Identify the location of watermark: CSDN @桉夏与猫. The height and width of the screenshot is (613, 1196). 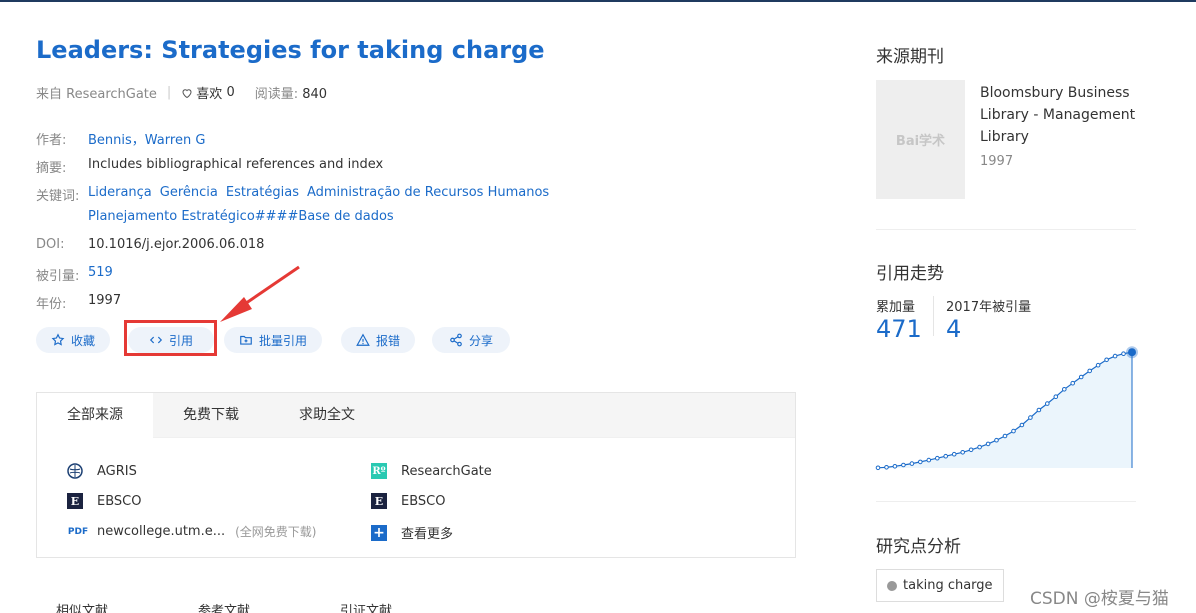
(1099, 599).